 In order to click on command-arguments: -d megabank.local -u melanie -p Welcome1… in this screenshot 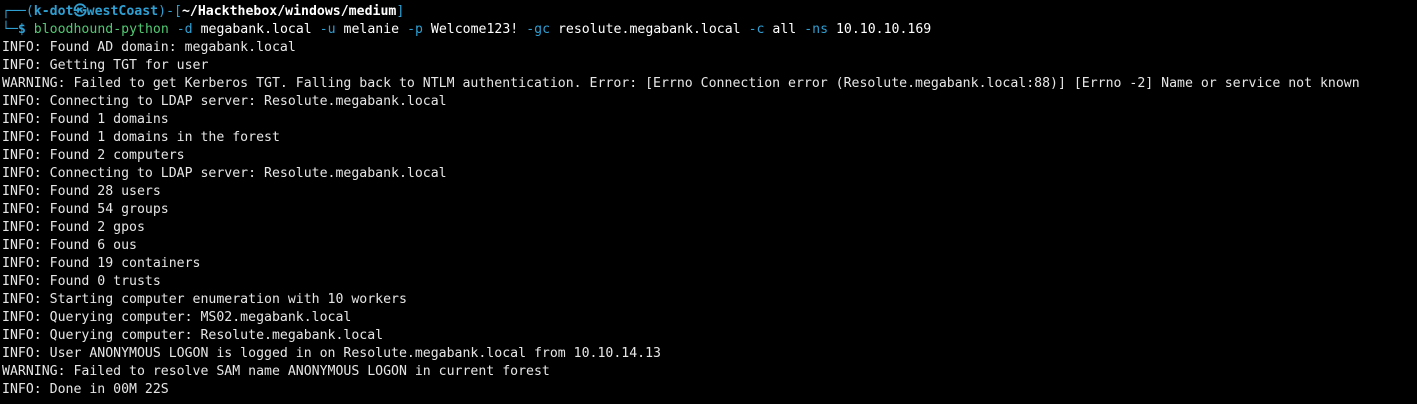, I will do `click(550, 29)`.